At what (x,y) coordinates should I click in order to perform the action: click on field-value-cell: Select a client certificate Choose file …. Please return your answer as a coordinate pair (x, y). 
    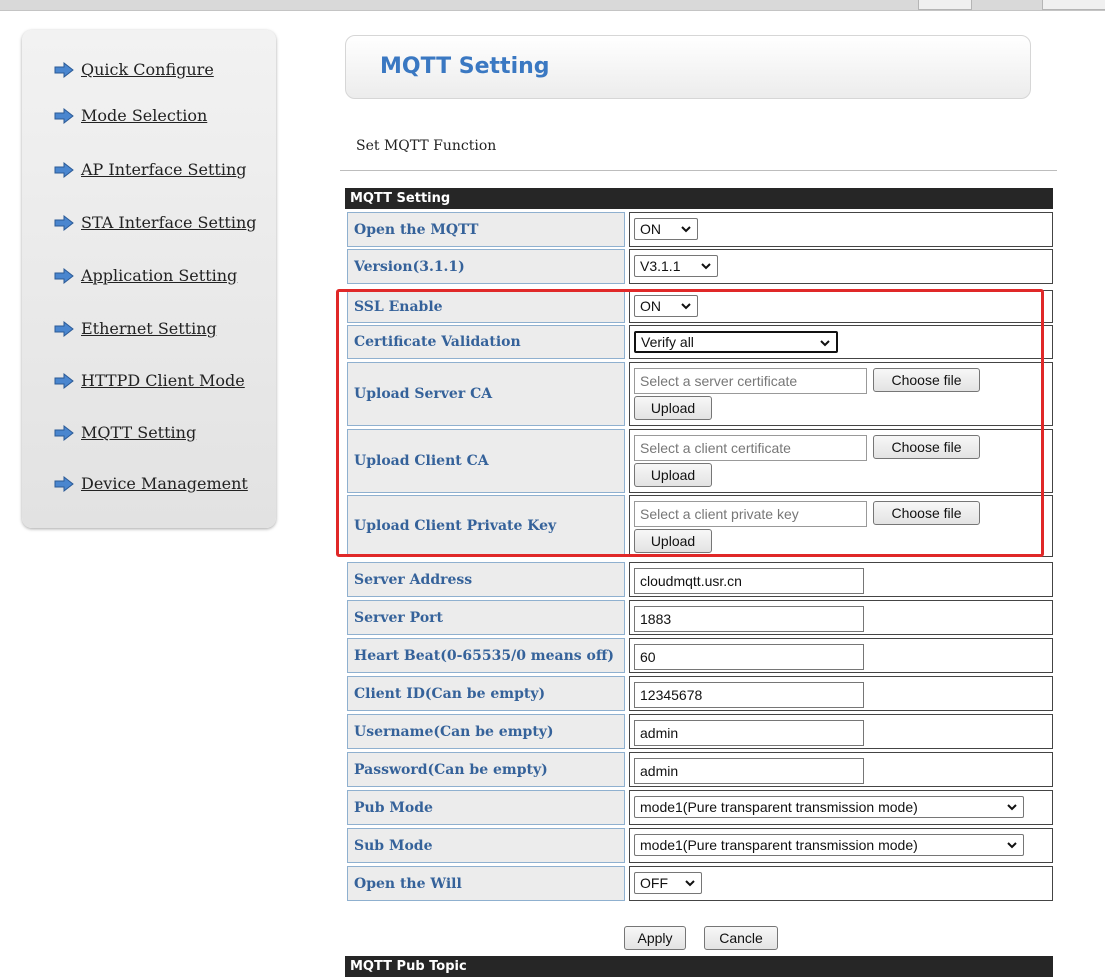
    Looking at the image, I should click on (841, 461).